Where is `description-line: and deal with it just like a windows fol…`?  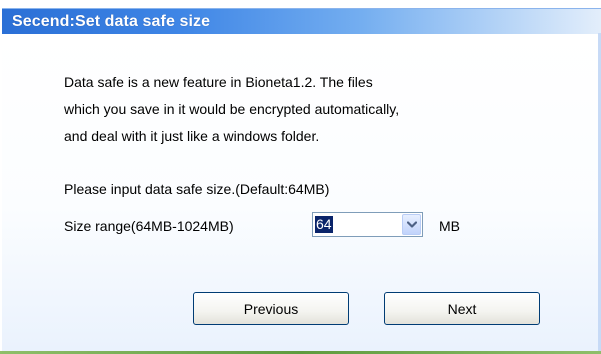 description-line: and deal with it just like a windows fol… is located at coordinates (192, 136).